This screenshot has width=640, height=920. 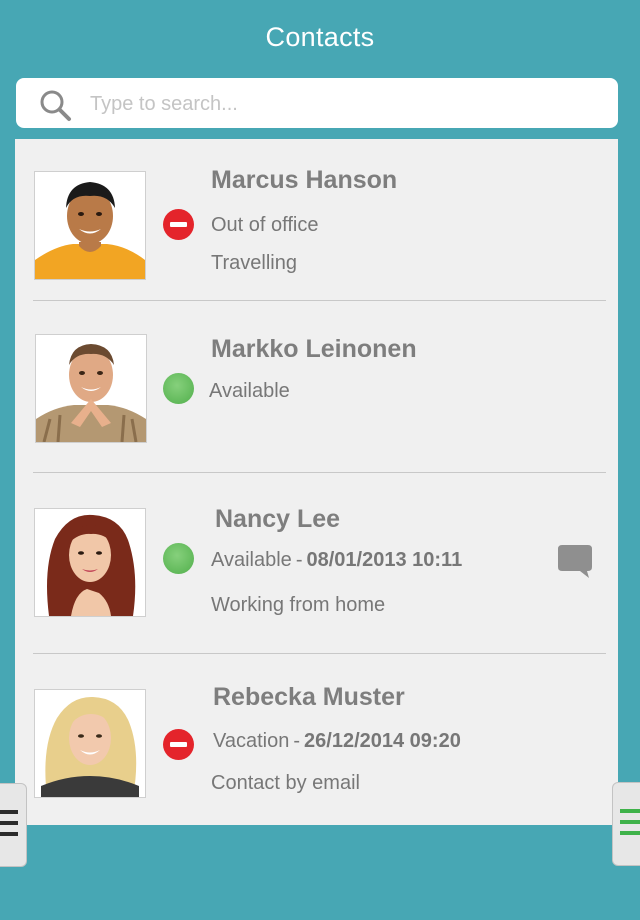 What do you see at coordinates (309, 697) in the screenshot?
I see `contact-name: Rebecka Muster` at bounding box center [309, 697].